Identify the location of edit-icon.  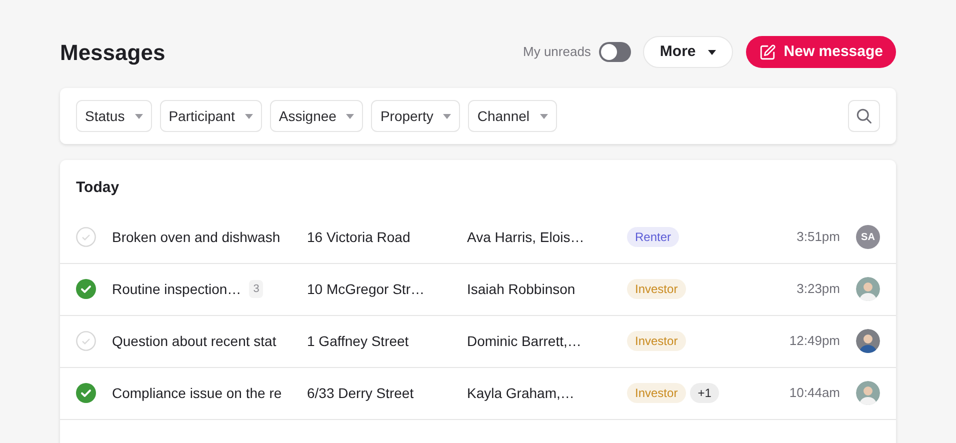
(767, 52).